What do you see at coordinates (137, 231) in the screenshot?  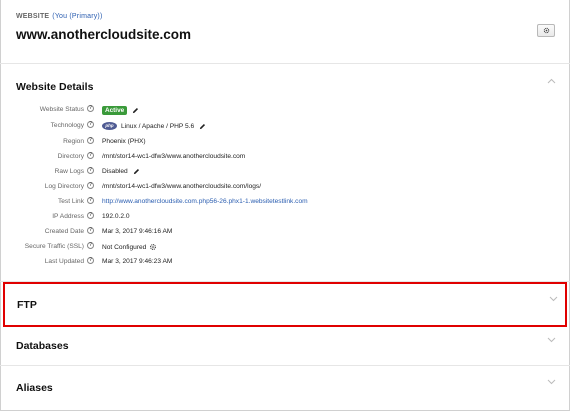 I see `created-date-value: Mar 3, 2017 9:46:16 AM` at bounding box center [137, 231].